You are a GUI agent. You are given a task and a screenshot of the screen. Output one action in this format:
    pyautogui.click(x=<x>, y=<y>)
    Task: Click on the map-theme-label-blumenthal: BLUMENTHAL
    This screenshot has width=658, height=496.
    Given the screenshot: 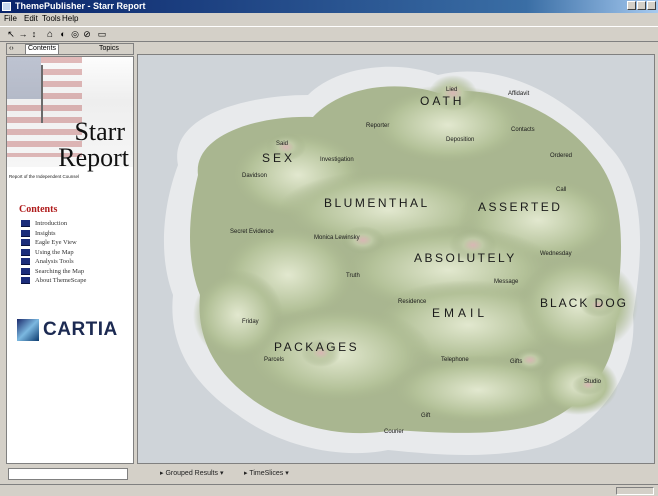 What is the action you would take?
    pyautogui.click(x=377, y=203)
    